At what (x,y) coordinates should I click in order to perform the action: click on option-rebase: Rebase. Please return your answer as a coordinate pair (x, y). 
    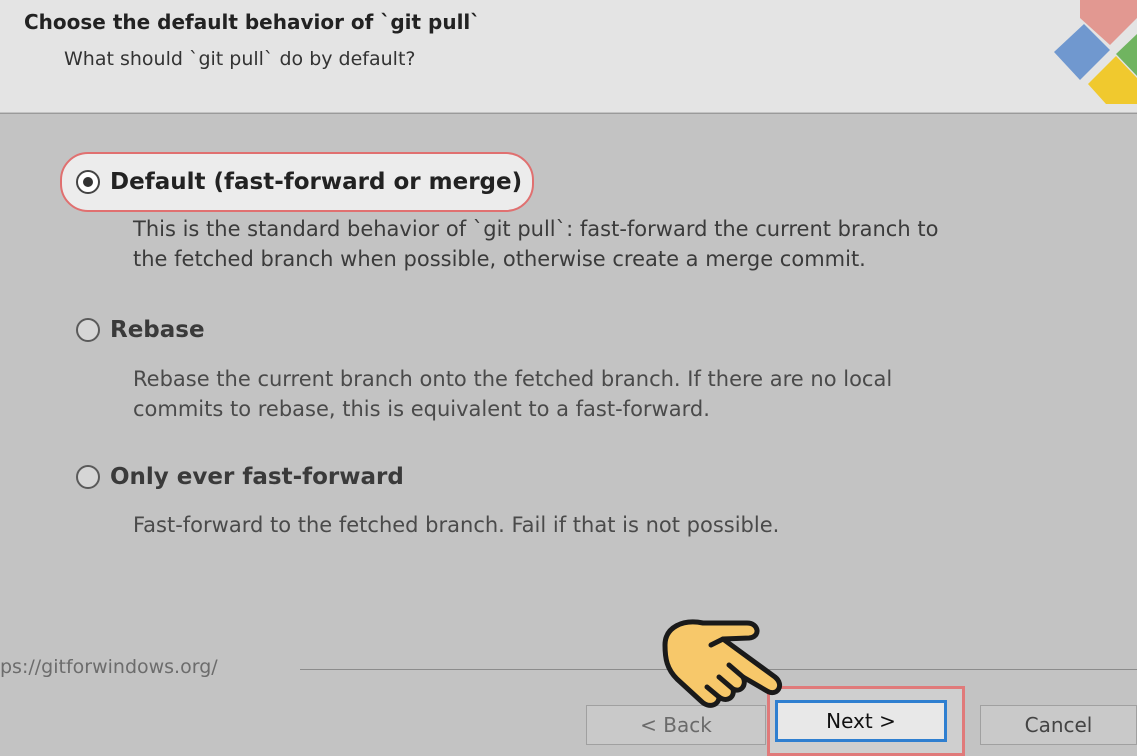
    Looking at the image, I should click on (138, 330).